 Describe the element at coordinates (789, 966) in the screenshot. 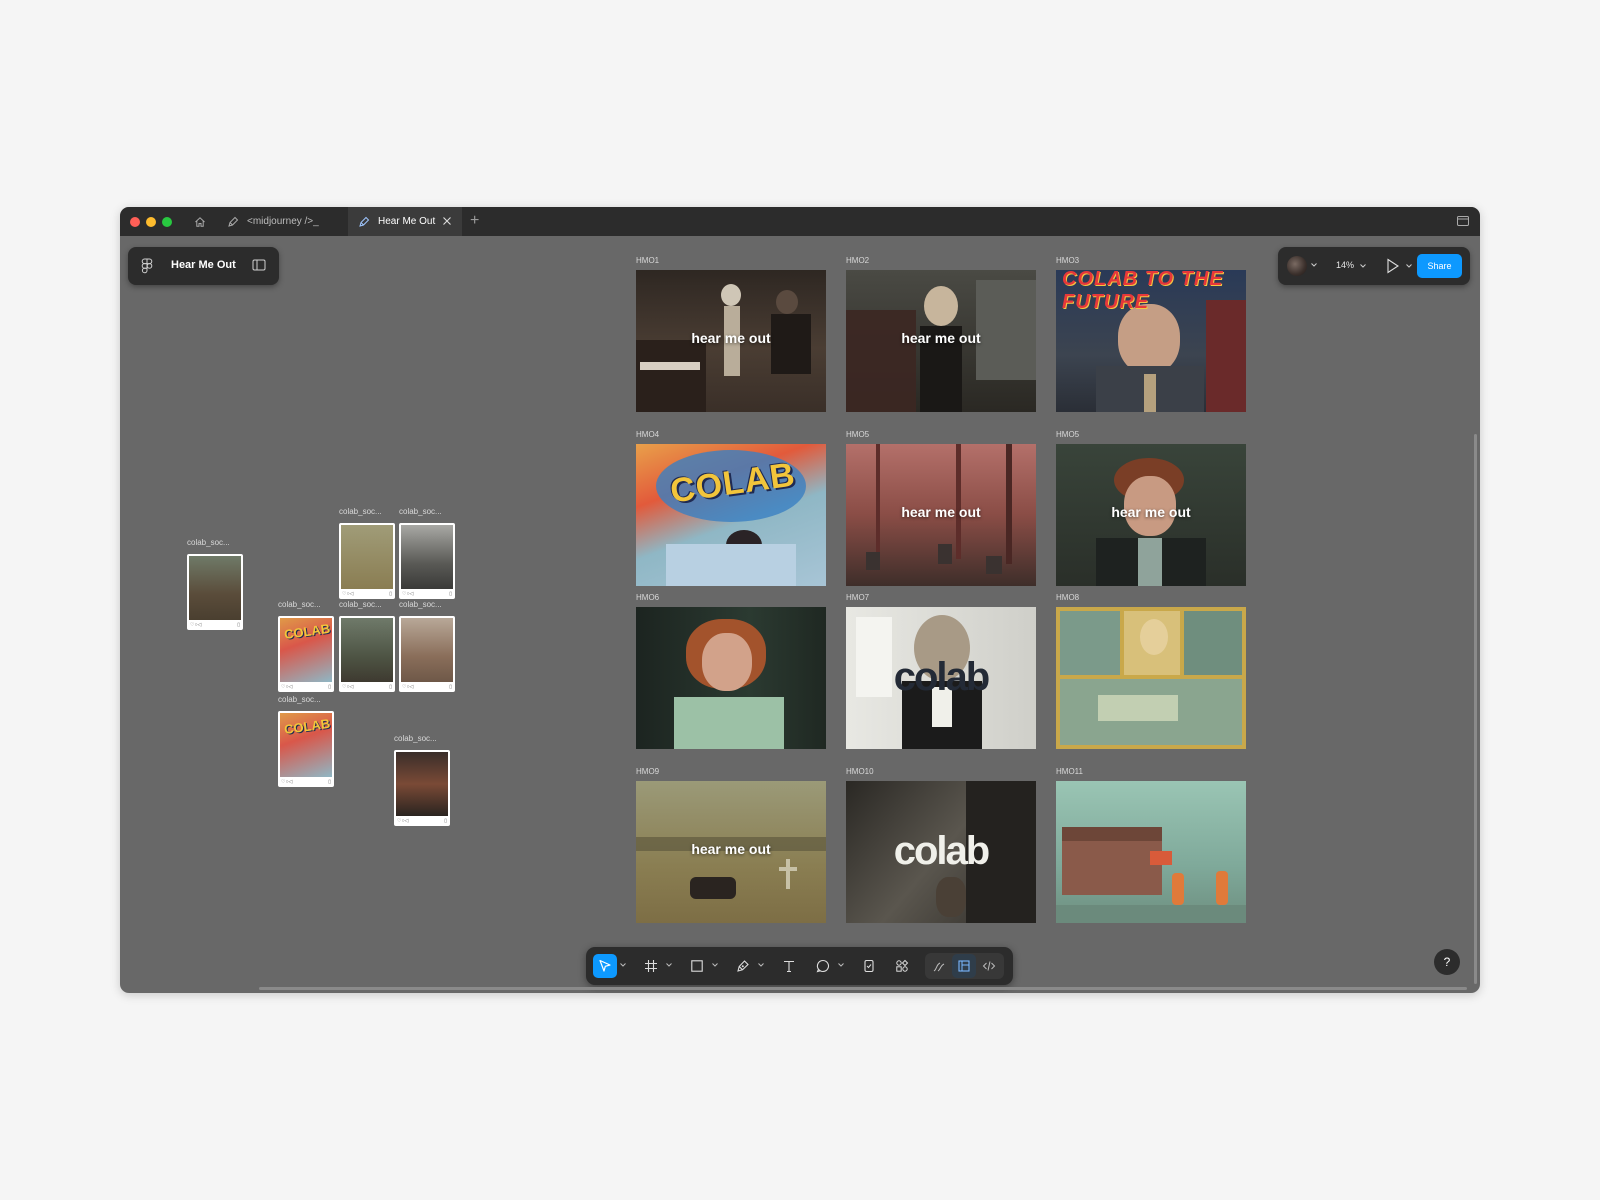

I see `text-tool-icon` at that location.